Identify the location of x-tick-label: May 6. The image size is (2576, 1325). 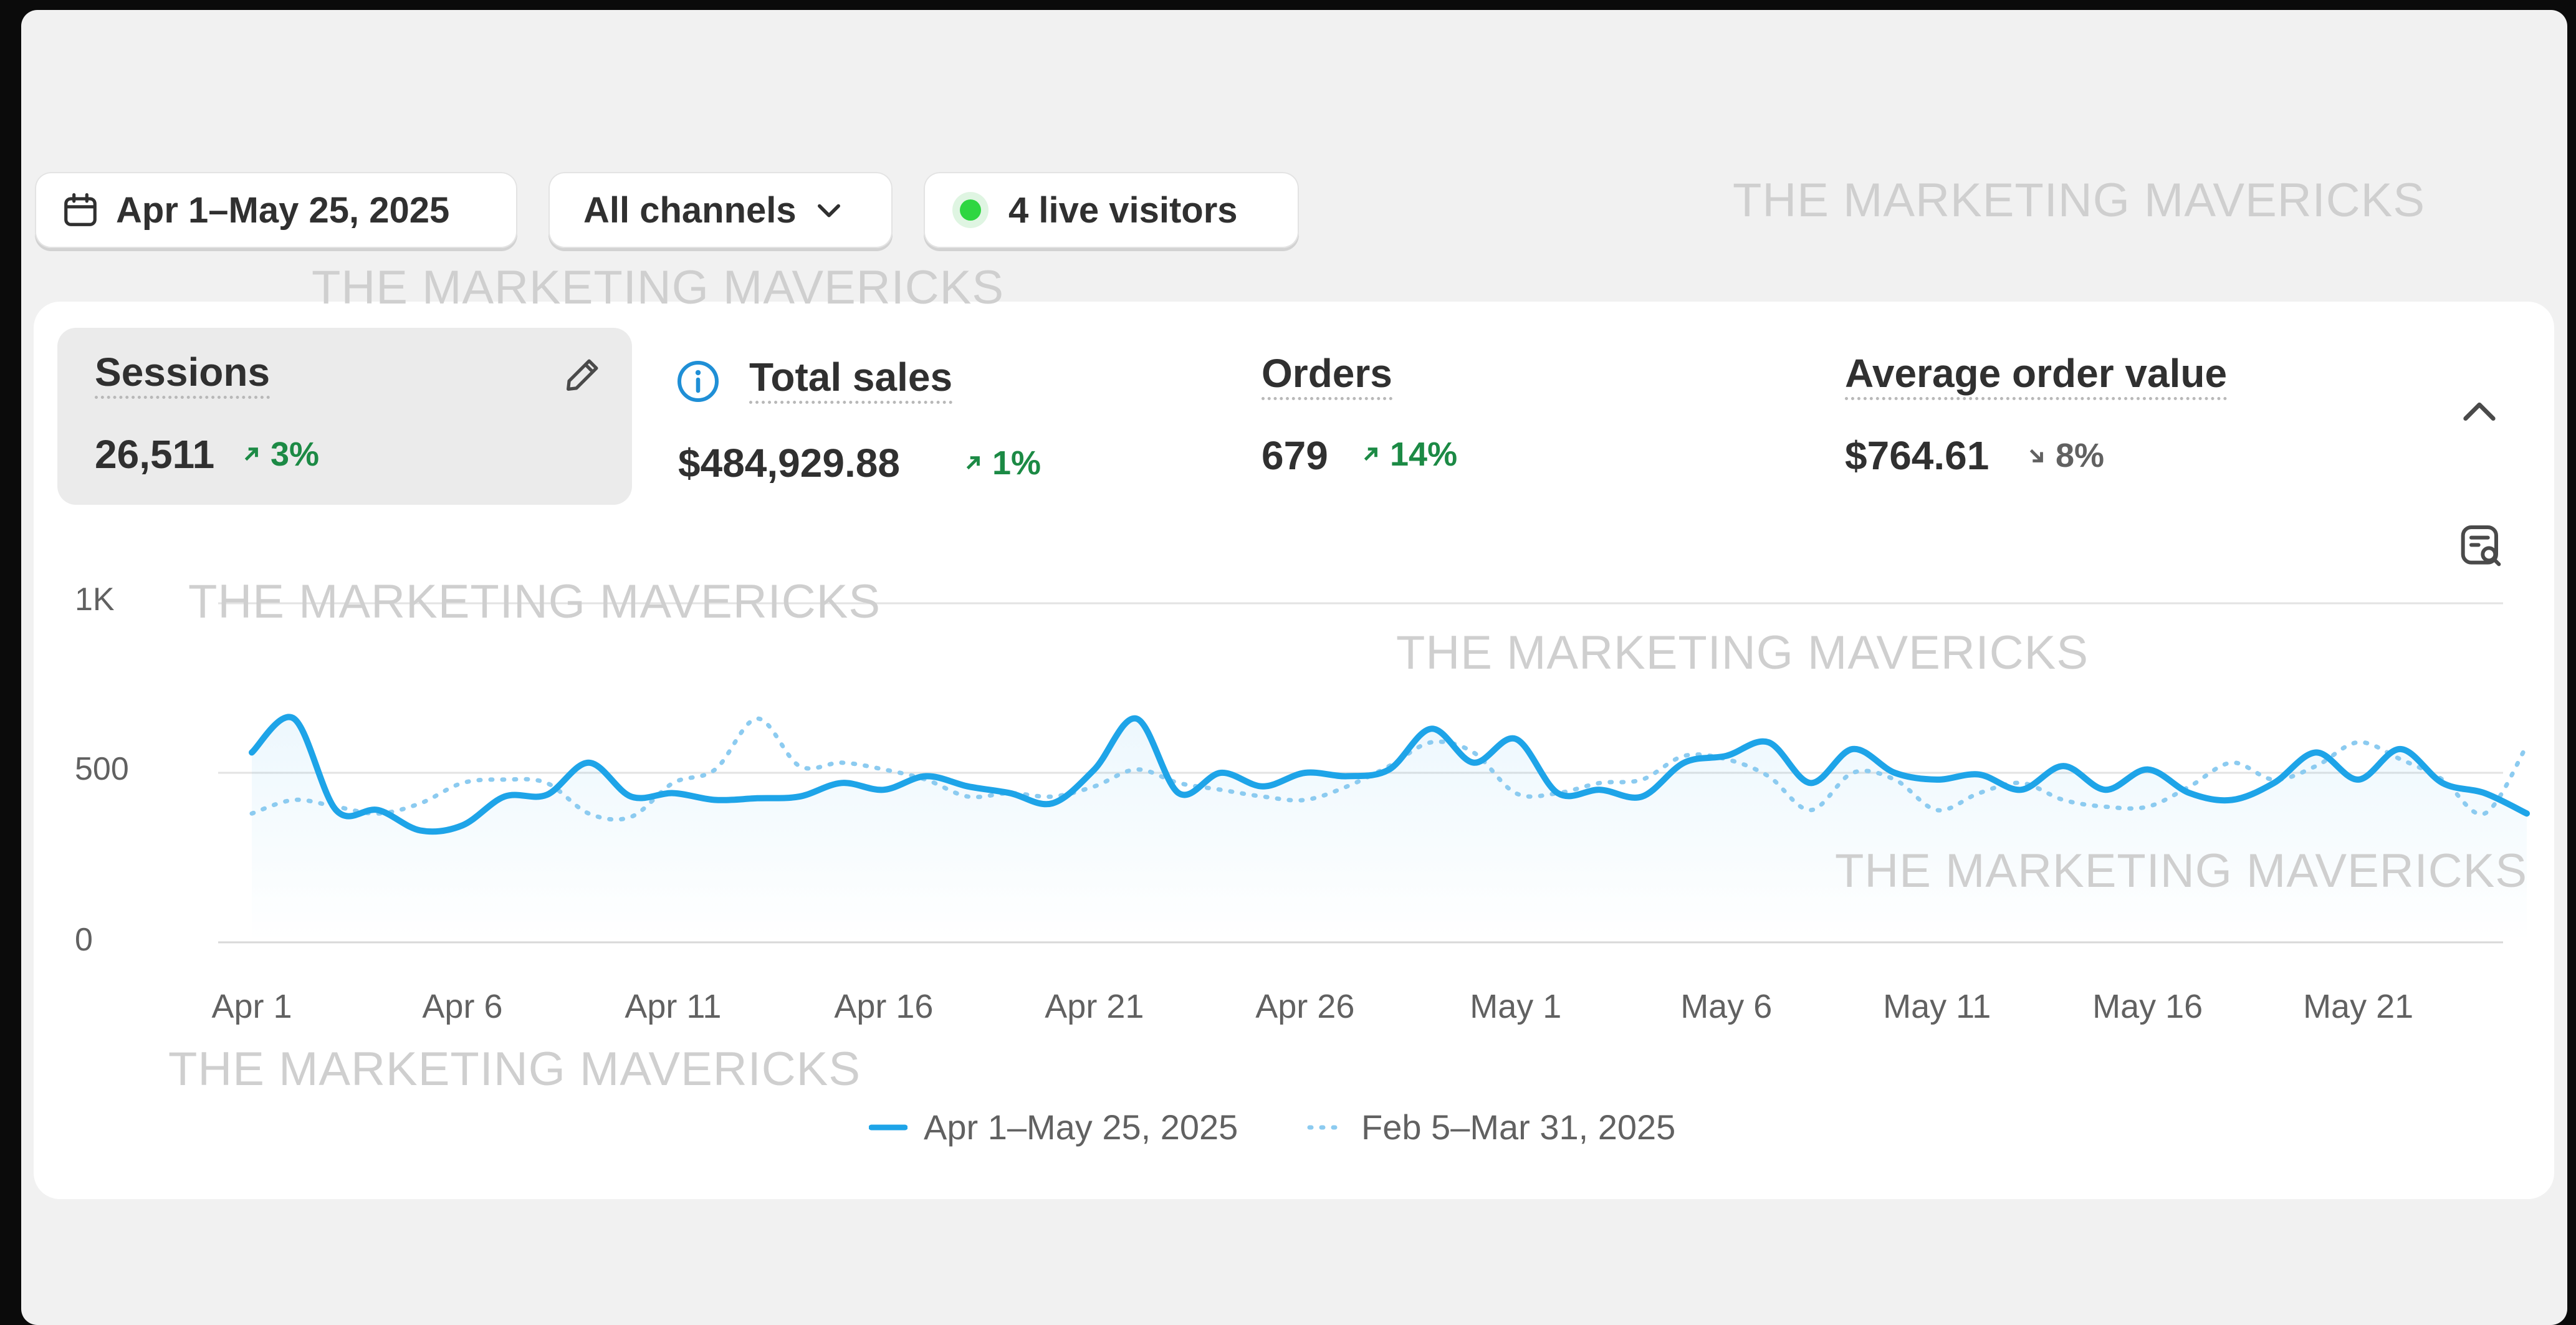
(1726, 1006).